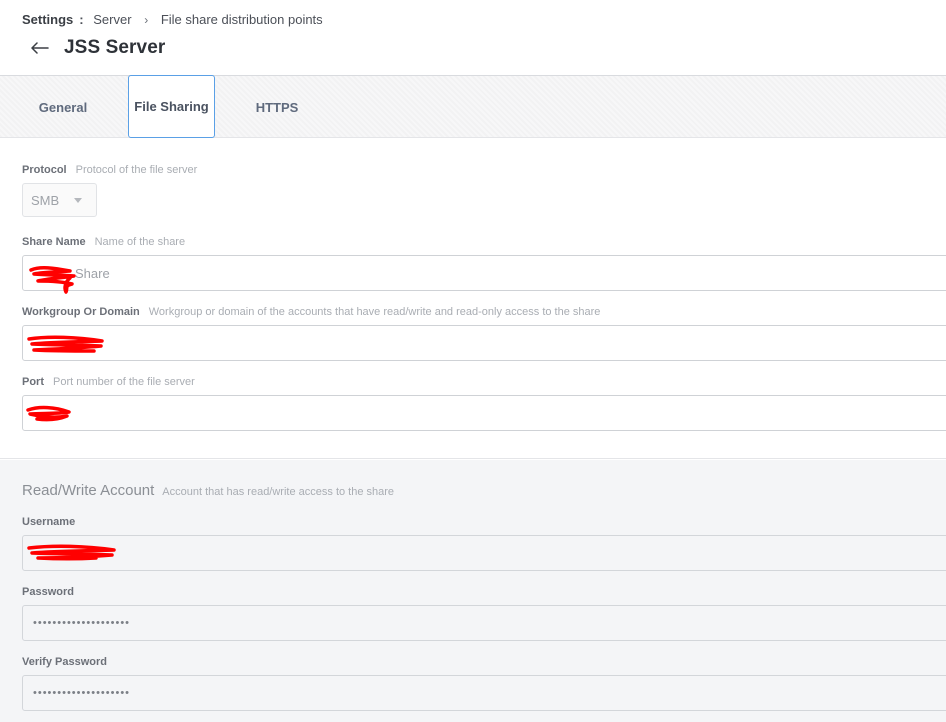 Image resolution: width=946 pixels, height=722 pixels. What do you see at coordinates (112, 19) in the screenshot?
I see `breadcrumb-item-server: Server` at bounding box center [112, 19].